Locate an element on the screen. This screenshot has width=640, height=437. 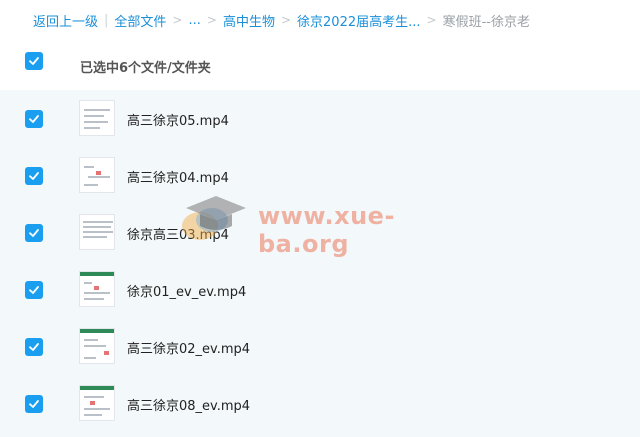
breadcrumb-current: 寒假班--徐京老 is located at coordinates (486, 22).